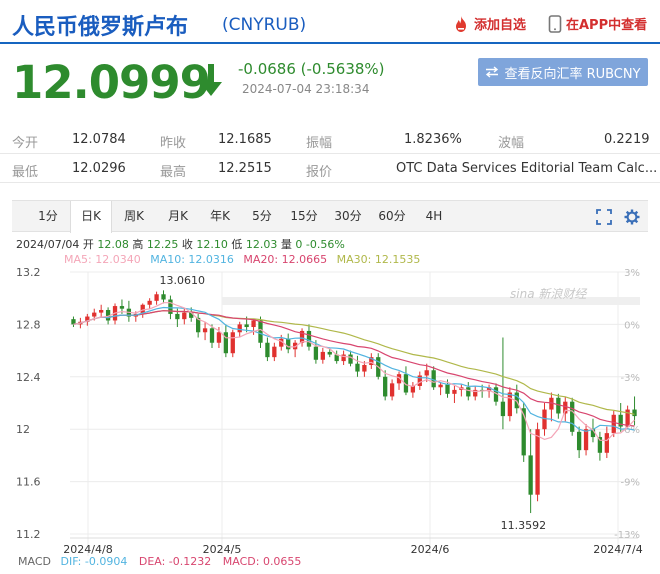 The height and width of the screenshot is (574, 660). I want to click on y-tick-label: 12.4, so click(28, 377).